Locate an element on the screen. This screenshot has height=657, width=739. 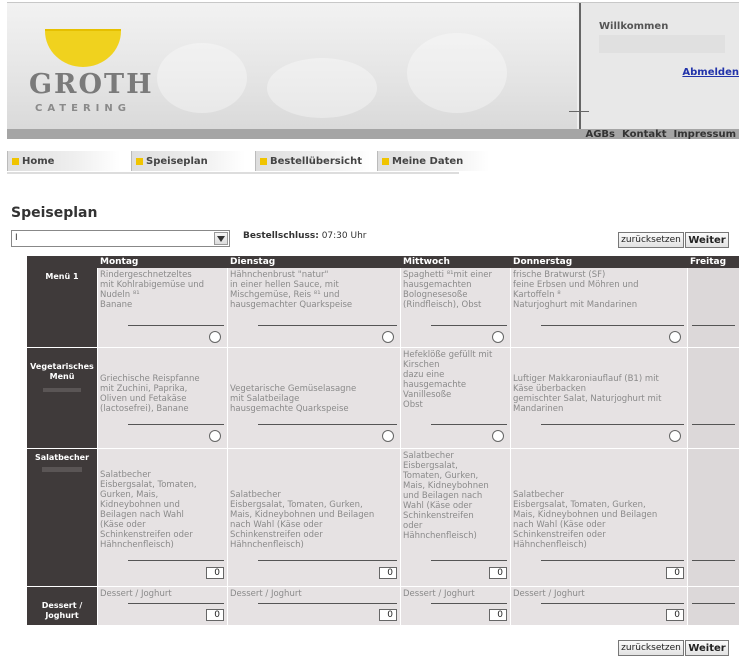
groth-catering-logo: GROTH CATERING is located at coordinates (86, 71).